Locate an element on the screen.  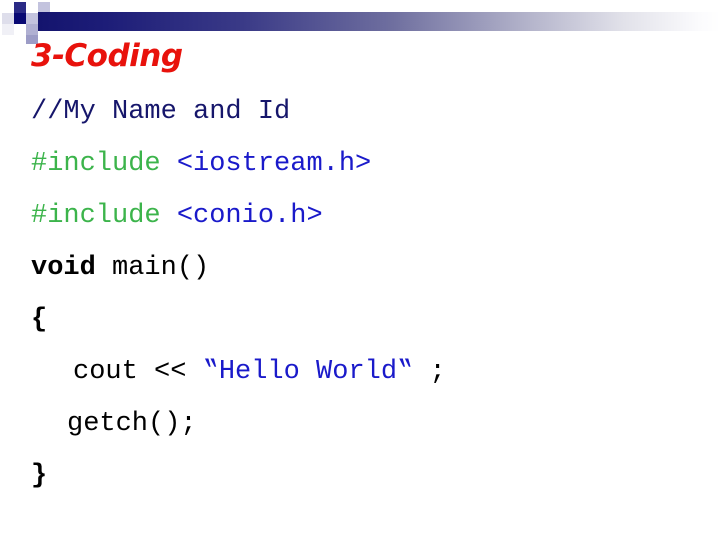
code-line-include-iostream: #include <iostream.h> is located at coordinates (366, 164).